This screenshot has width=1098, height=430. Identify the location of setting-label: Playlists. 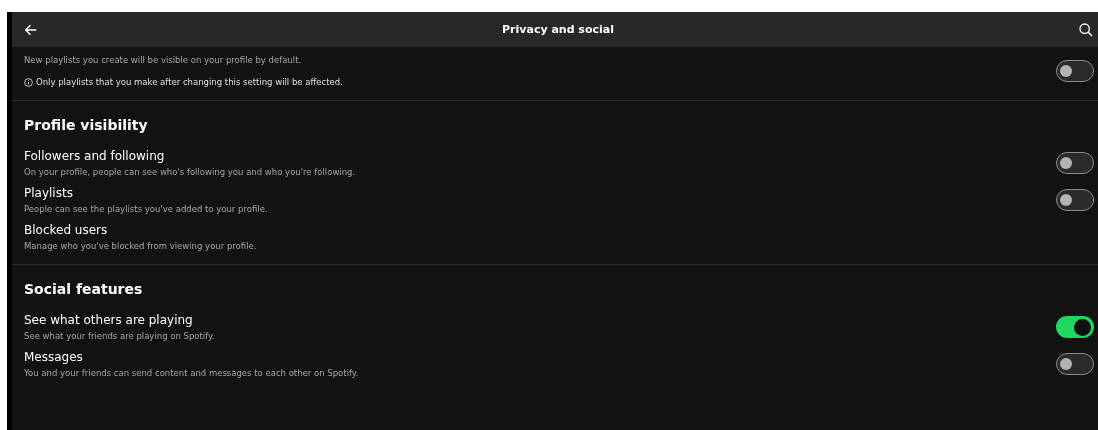
(49, 193).